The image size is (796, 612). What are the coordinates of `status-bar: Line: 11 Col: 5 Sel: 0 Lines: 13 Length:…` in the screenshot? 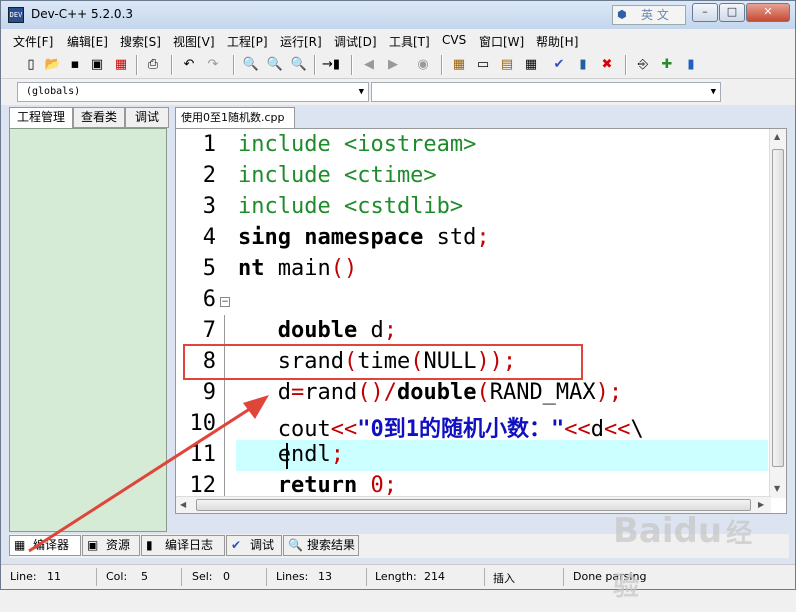 It's located at (398, 576).